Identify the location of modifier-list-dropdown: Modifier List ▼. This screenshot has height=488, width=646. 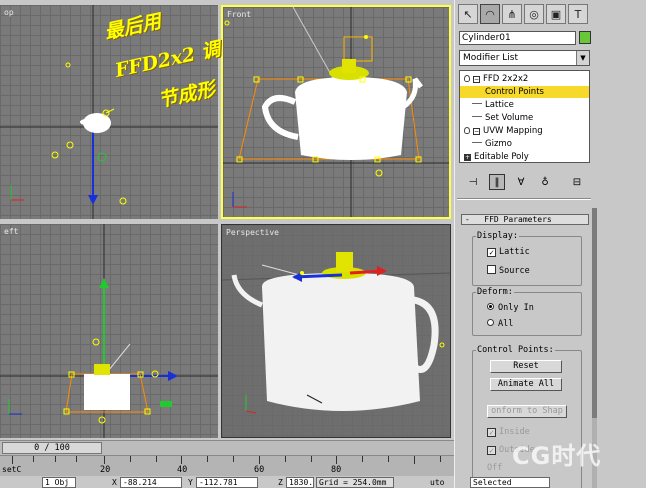
(524, 58).